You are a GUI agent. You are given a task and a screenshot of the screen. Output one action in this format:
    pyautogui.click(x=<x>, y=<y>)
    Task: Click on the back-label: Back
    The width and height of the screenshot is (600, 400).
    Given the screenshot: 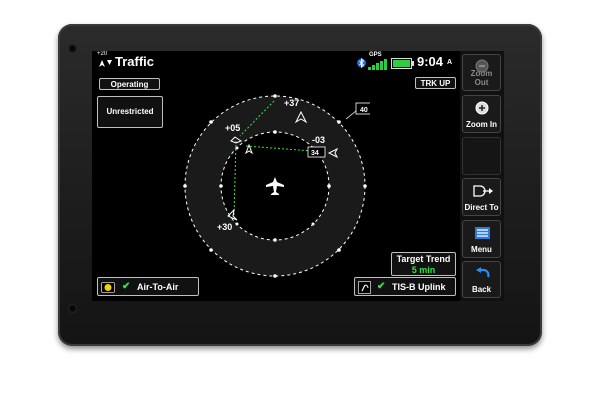 What is the action you would take?
    pyautogui.click(x=481, y=289)
    